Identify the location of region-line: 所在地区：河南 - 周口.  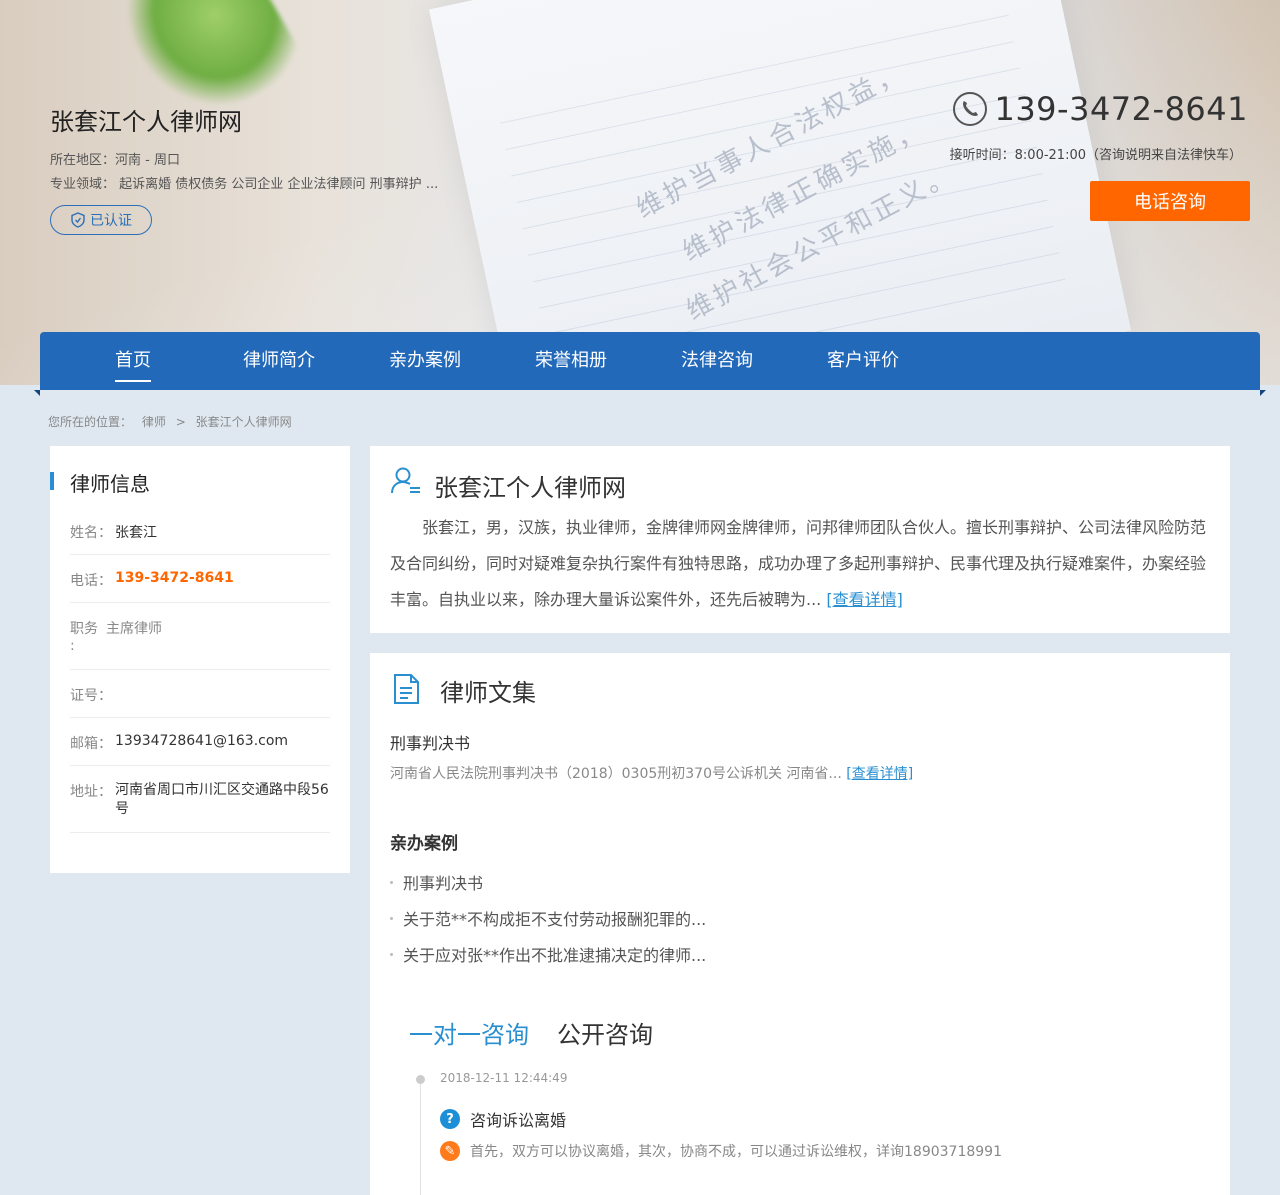
(115, 158).